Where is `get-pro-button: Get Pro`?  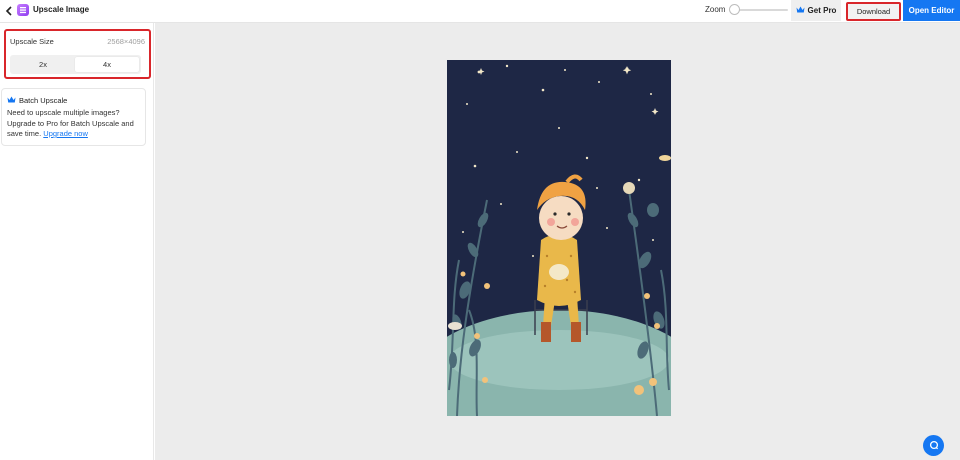
get-pro-button: Get Pro is located at coordinates (816, 10).